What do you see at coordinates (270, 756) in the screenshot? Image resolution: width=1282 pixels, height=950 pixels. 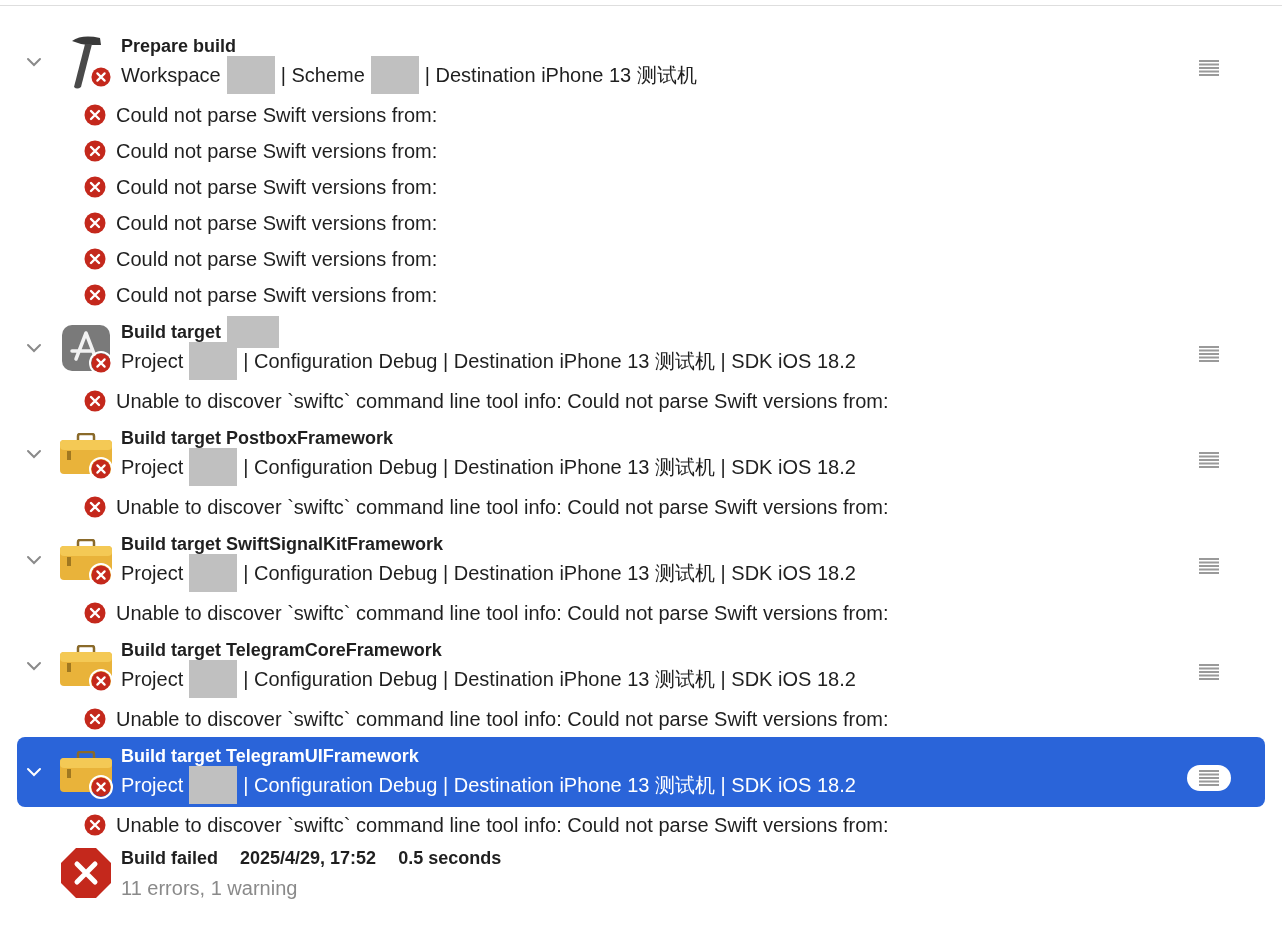 I see `target-title: Build target TelegramUIFramework` at bounding box center [270, 756].